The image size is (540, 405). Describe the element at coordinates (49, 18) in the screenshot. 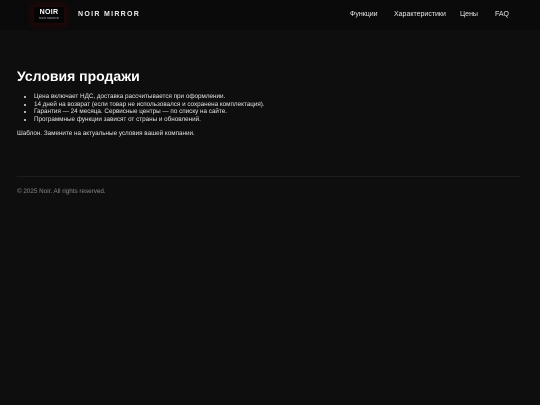

I see `logo-tagline: NOIR MIRROR` at that location.